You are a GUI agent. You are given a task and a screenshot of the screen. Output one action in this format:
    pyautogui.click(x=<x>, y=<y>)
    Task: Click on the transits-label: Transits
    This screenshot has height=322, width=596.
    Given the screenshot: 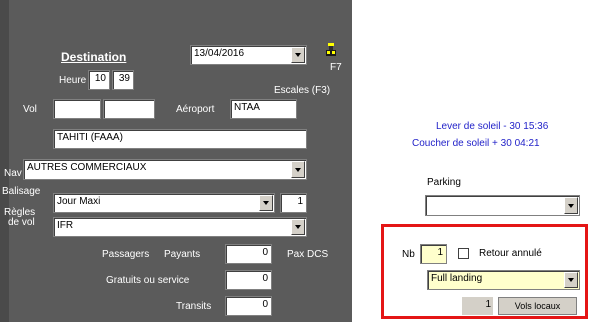 What is the action you would take?
    pyautogui.click(x=194, y=306)
    